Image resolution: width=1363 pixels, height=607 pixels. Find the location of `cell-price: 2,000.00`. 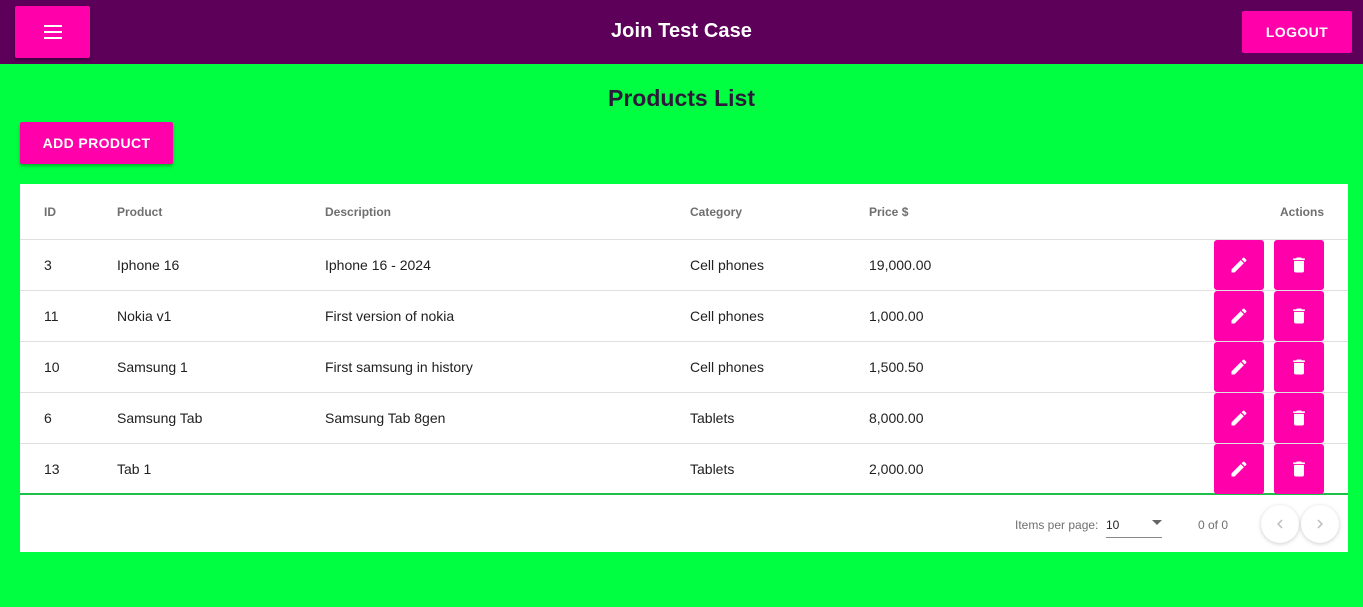

cell-price: 2,000.00 is located at coordinates (896, 469).